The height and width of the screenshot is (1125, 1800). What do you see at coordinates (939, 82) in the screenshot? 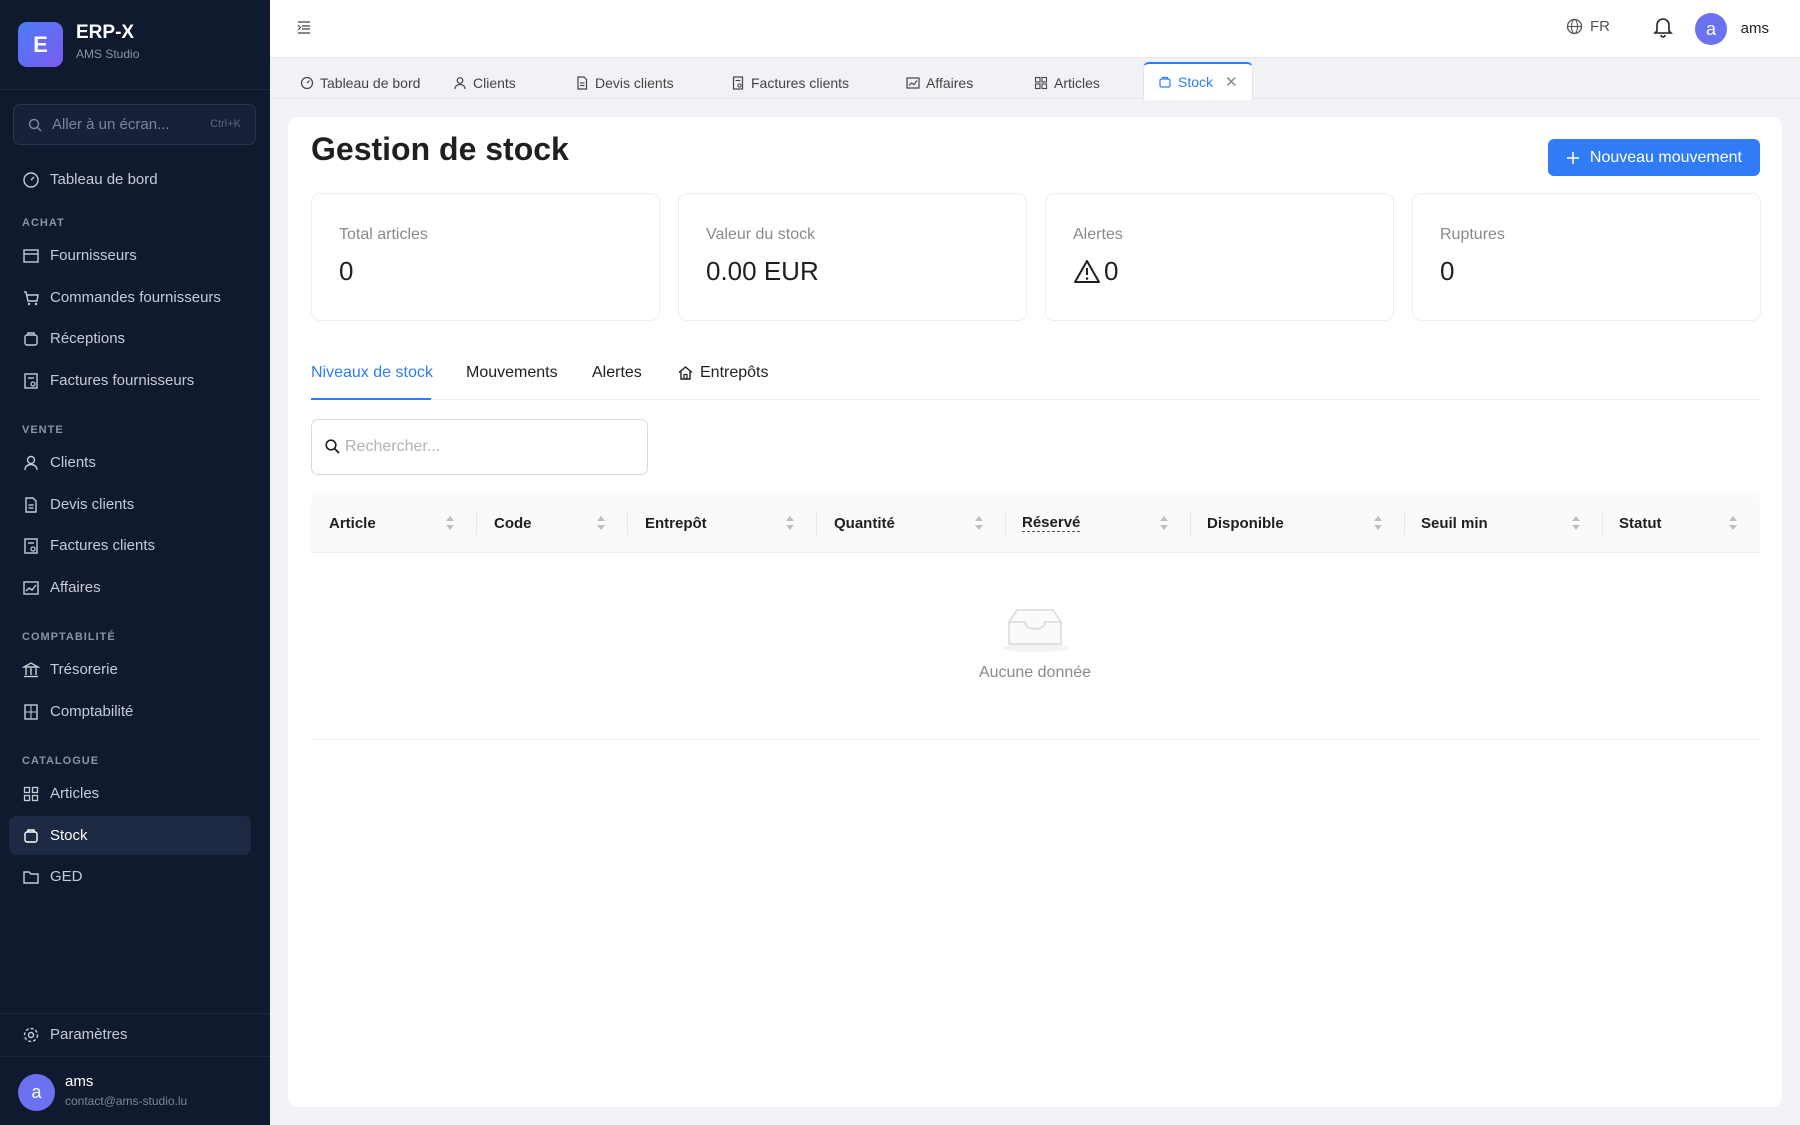
I see `tab-affaires: Affaires` at bounding box center [939, 82].